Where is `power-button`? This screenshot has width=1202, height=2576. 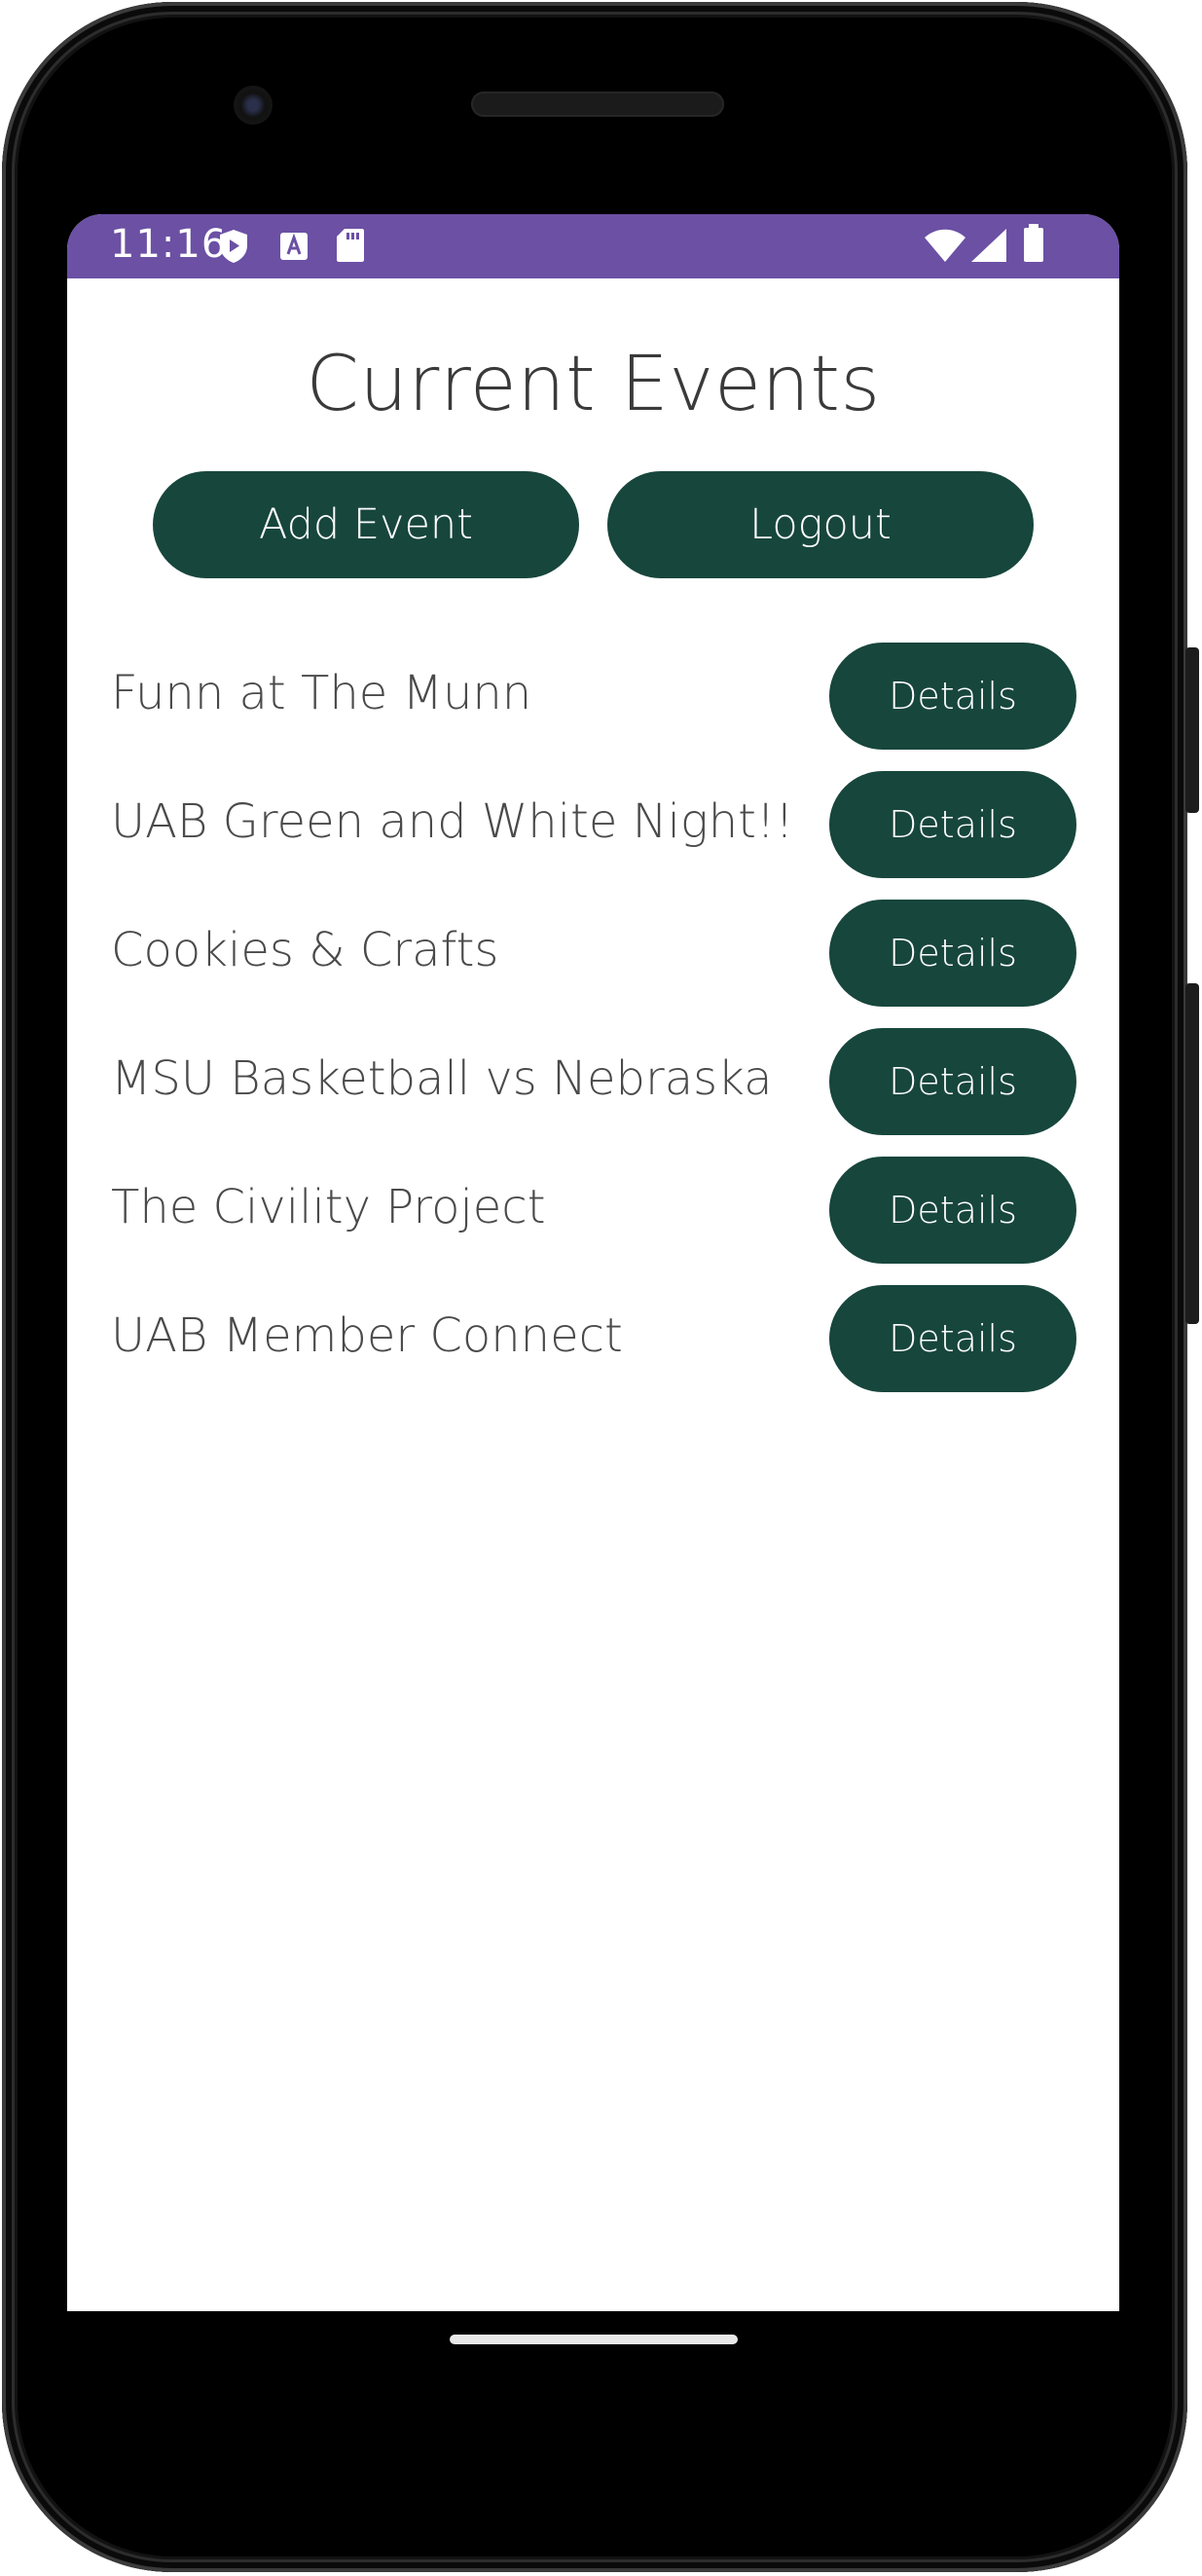 power-button is located at coordinates (1192, 730).